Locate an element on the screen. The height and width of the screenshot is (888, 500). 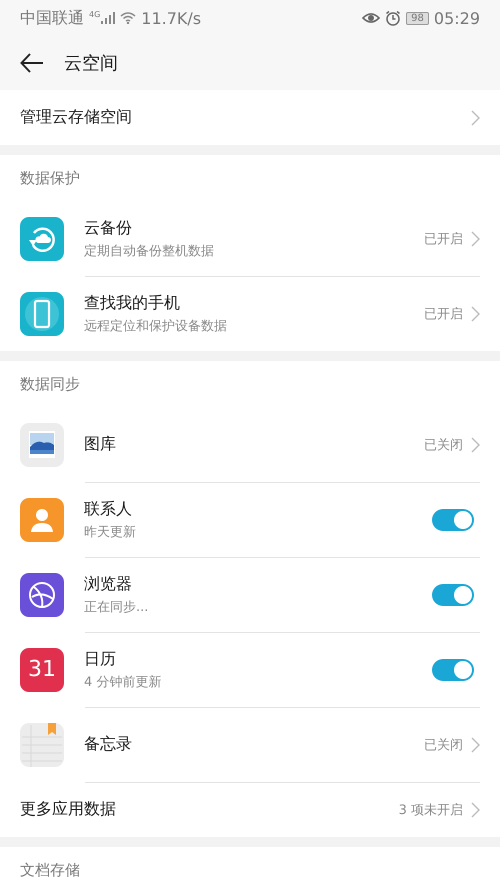
phone-icon is located at coordinates (42, 314).